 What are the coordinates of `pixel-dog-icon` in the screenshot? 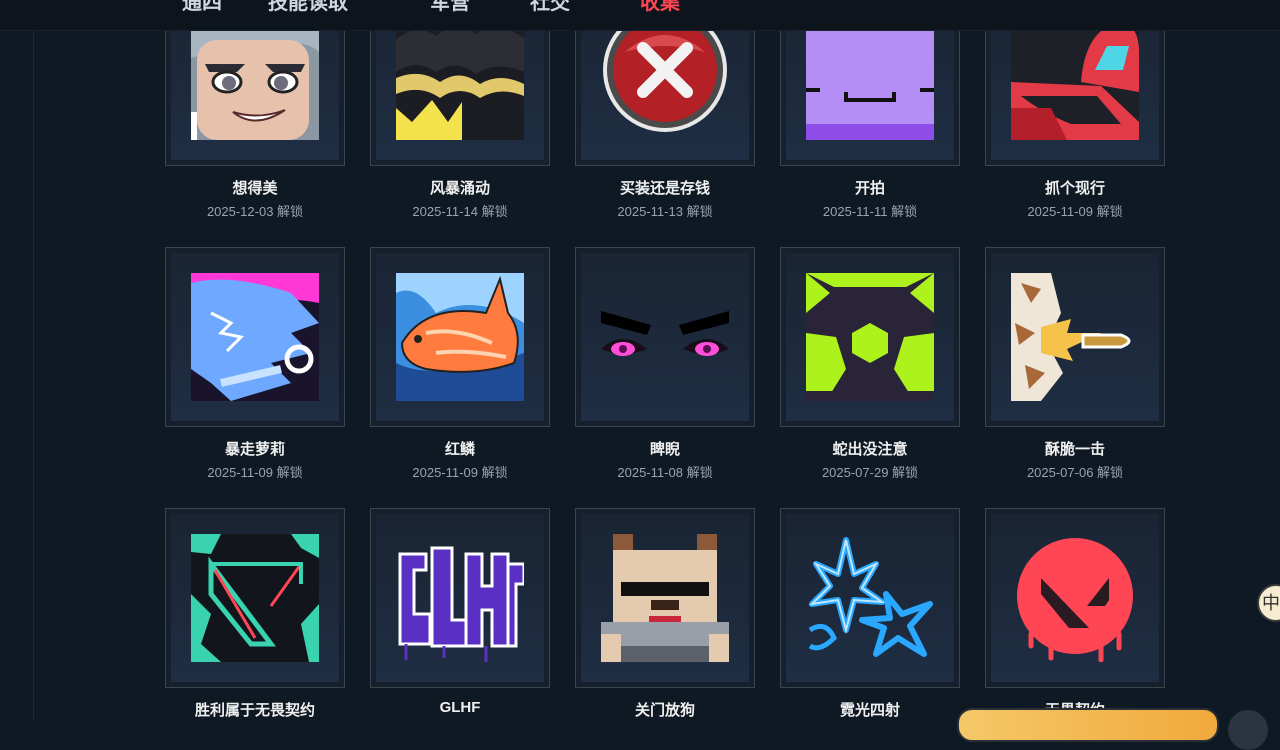 It's located at (665, 598).